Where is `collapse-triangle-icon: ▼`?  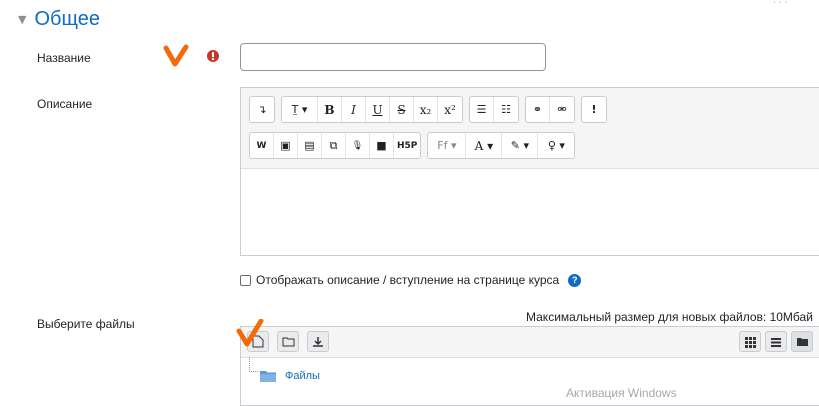
collapse-triangle-icon: ▼ is located at coordinates (22, 19).